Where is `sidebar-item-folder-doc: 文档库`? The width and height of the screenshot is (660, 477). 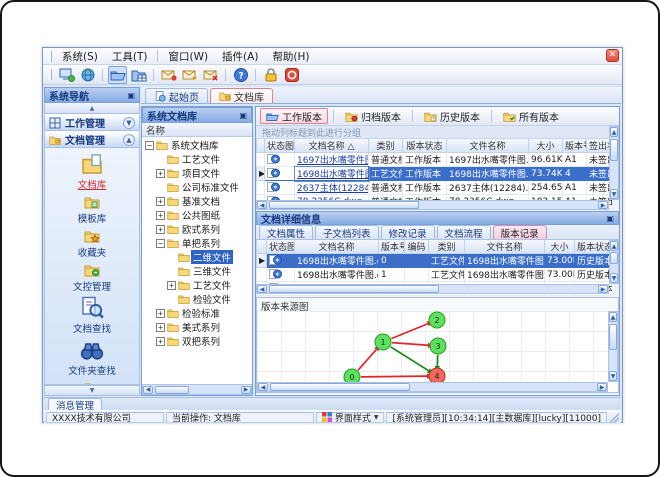
sidebar-item-folder-doc: 文档库 is located at coordinates (92, 171).